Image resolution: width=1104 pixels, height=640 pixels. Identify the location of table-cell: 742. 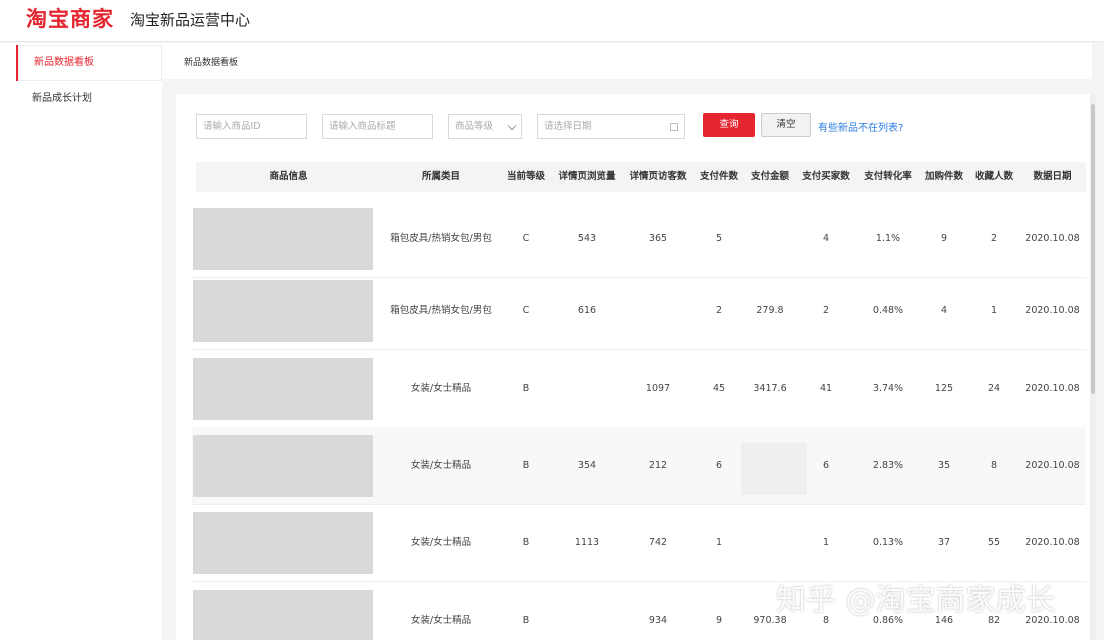
(658, 542).